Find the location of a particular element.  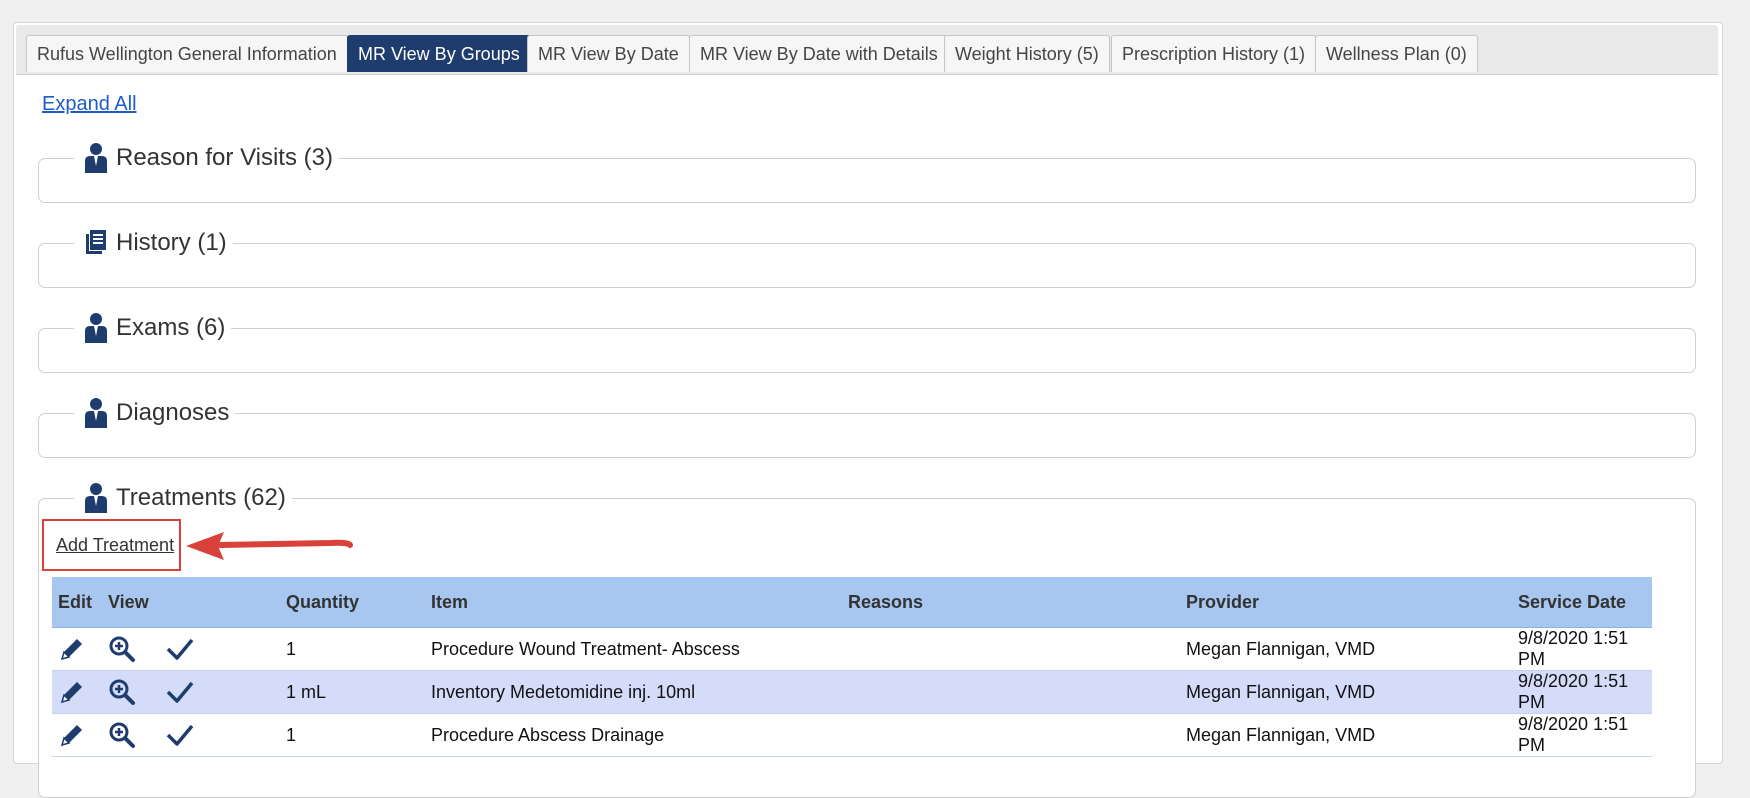

section-reason-for-visits: Reason for Visits (3) is located at coordinates (867, 171).